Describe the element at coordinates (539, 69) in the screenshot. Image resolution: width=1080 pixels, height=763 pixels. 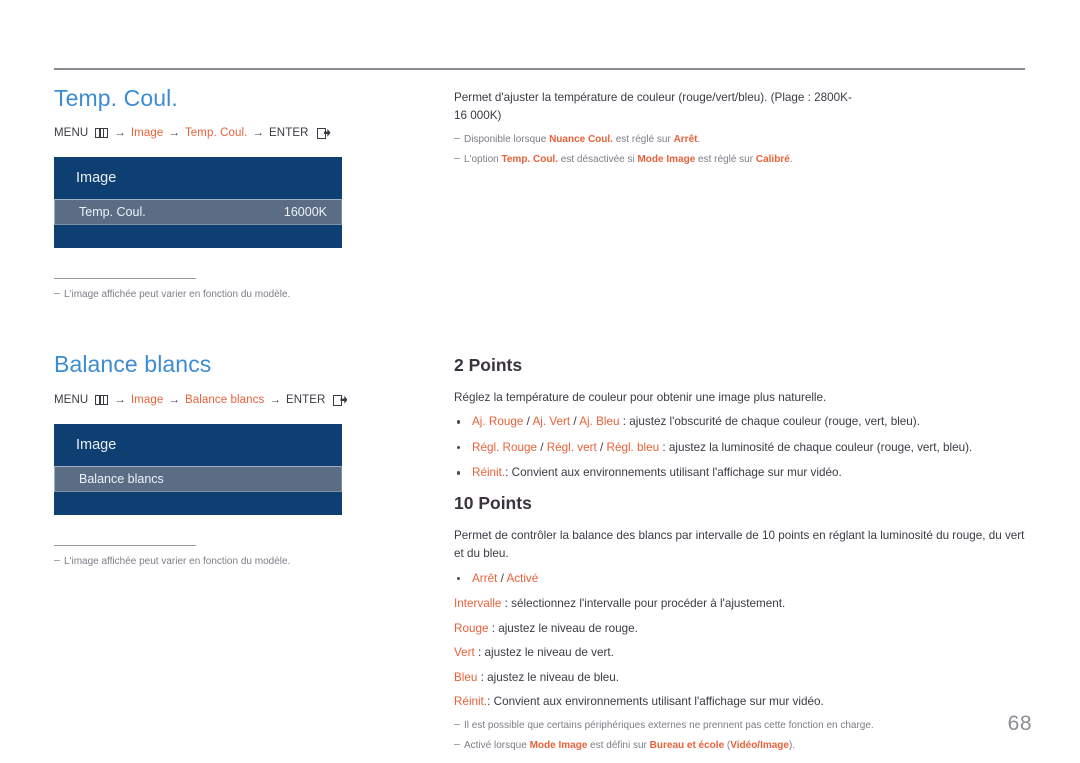
I see `header-rule` at that location.